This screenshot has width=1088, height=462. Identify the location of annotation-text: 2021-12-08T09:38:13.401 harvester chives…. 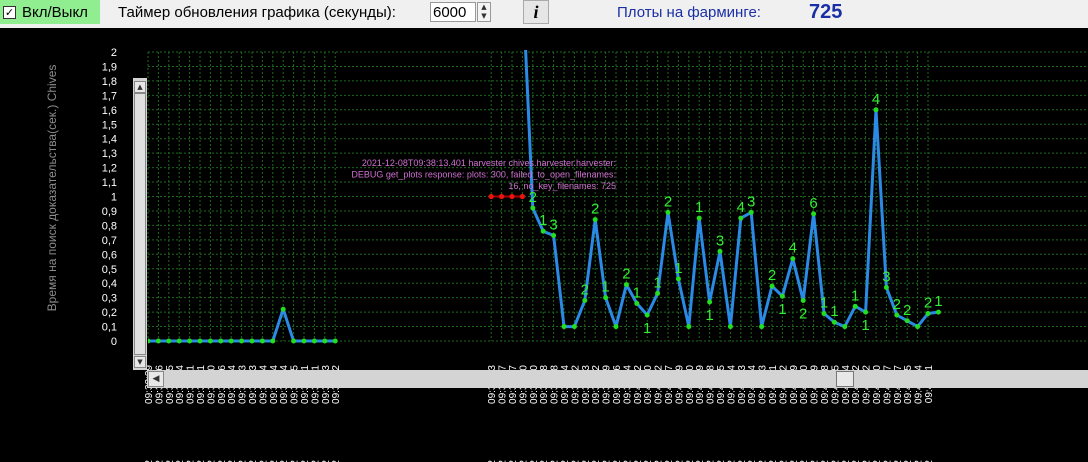
(483, 174).